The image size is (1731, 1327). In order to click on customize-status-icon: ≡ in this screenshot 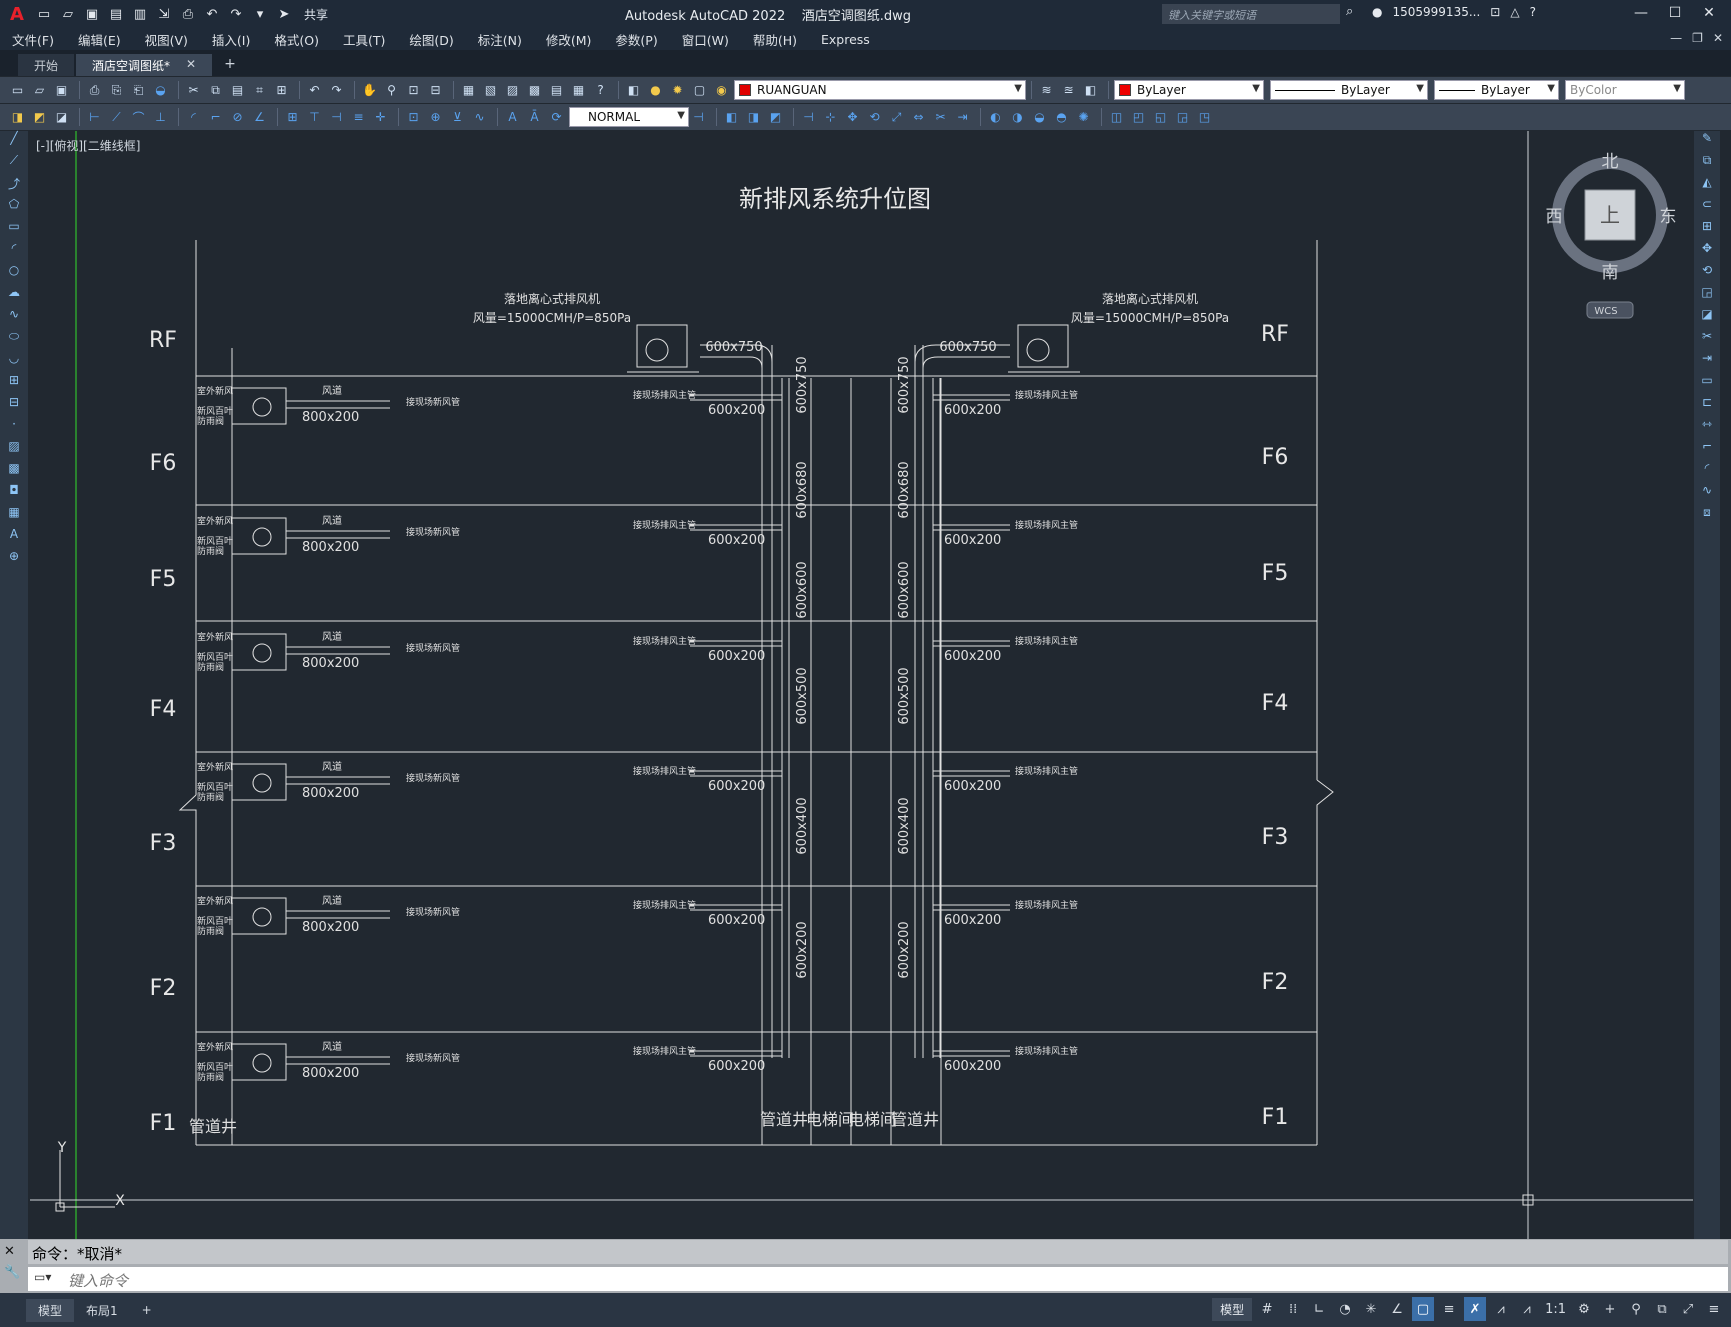, I will do `click(1714, 1309)`.